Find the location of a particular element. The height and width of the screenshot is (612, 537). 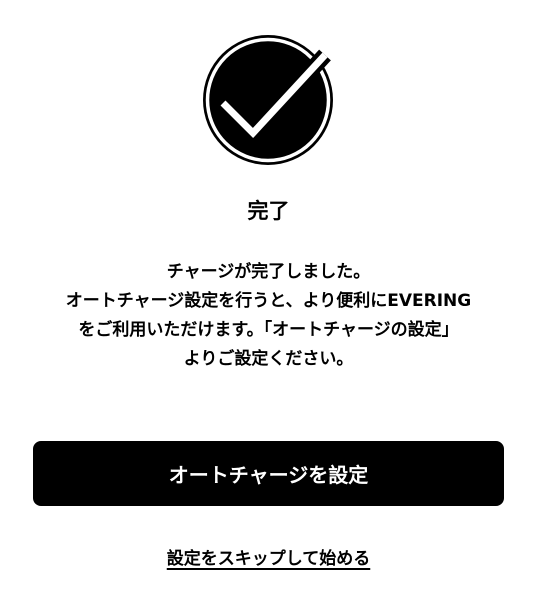

message-line: をご利用いただけます。「オートチャージの設定」 is located at coordinates (268, 330).